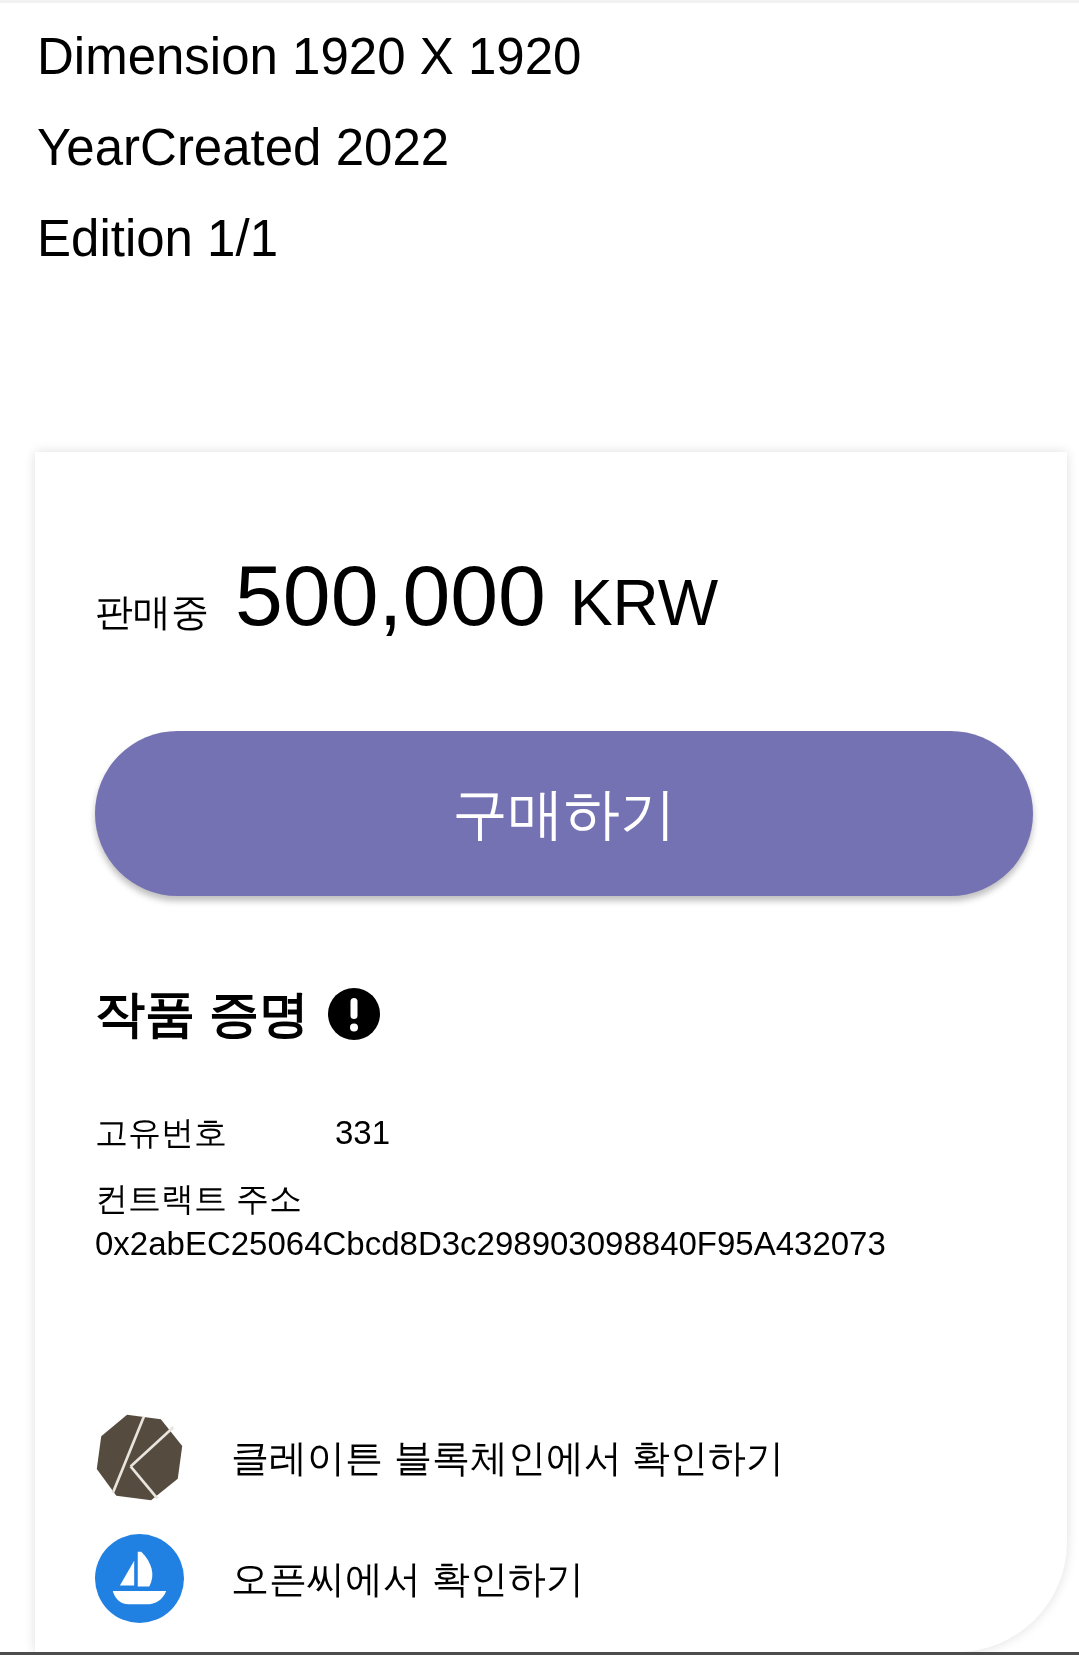  Describe the element at coordinates (161, 1133) in the screenshot. I see `field-label: 고유번호` at that location.